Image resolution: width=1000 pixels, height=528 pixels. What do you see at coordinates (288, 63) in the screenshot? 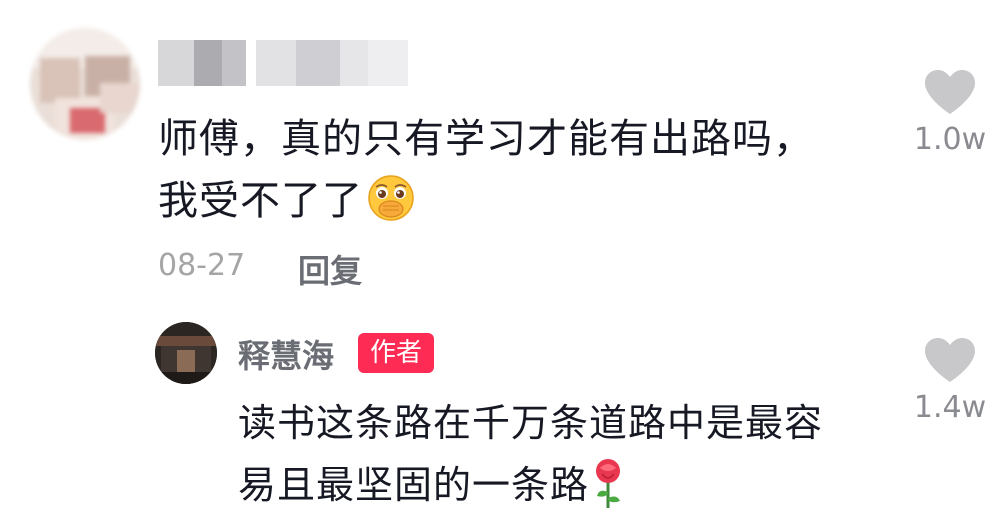
I see `commenter-name-blurred` at bounding box center [288, 63].